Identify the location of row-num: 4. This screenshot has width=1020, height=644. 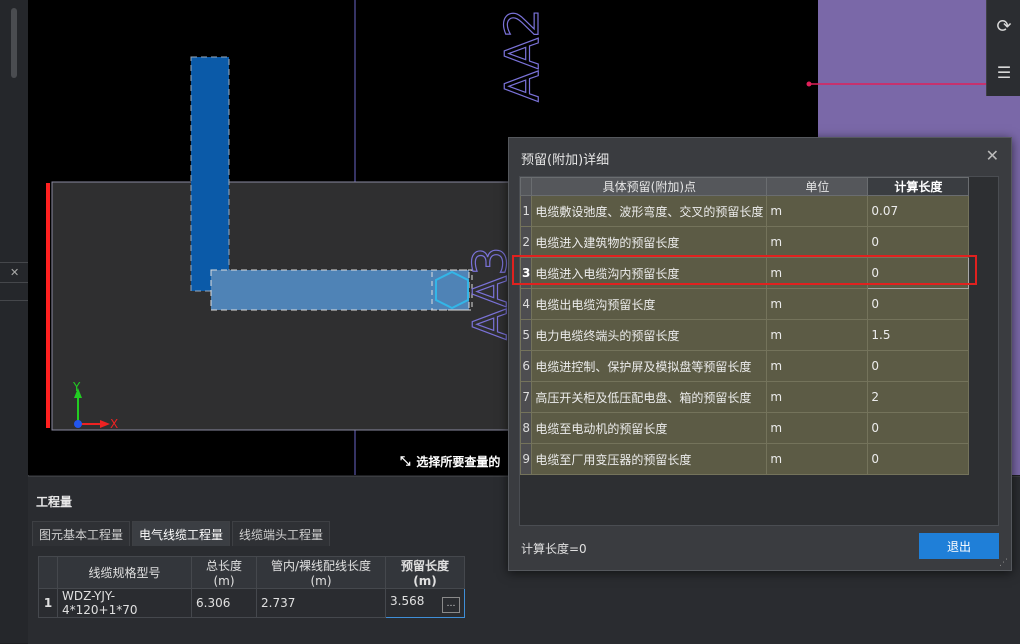
(526, 304).